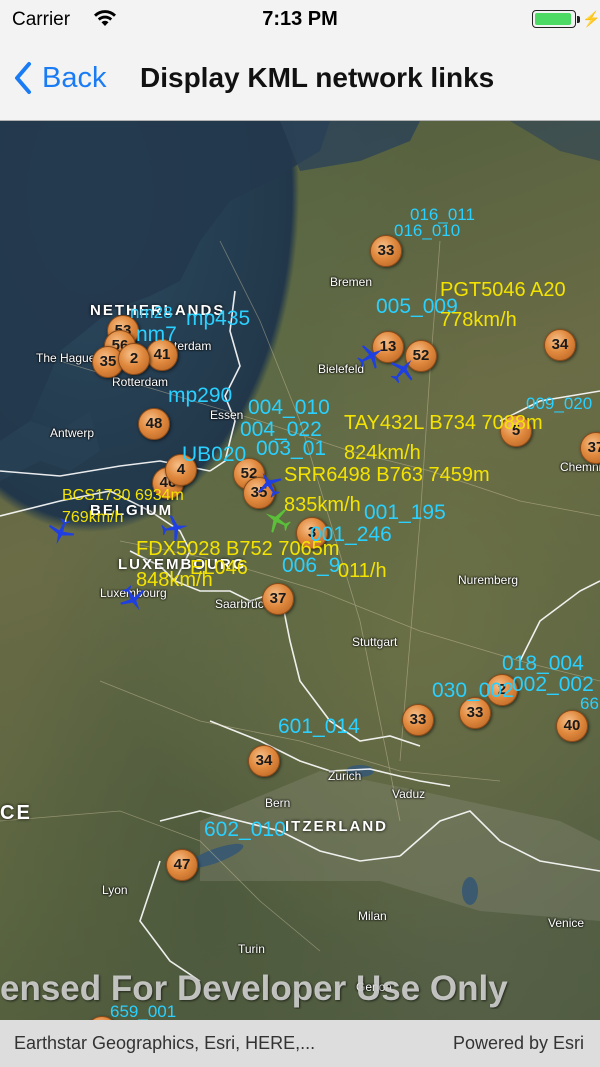 The image size is (600, 1067). Describe the element at coordinates (182, 865) in the screenshot. I see `cluster-marker: 47` at that location.